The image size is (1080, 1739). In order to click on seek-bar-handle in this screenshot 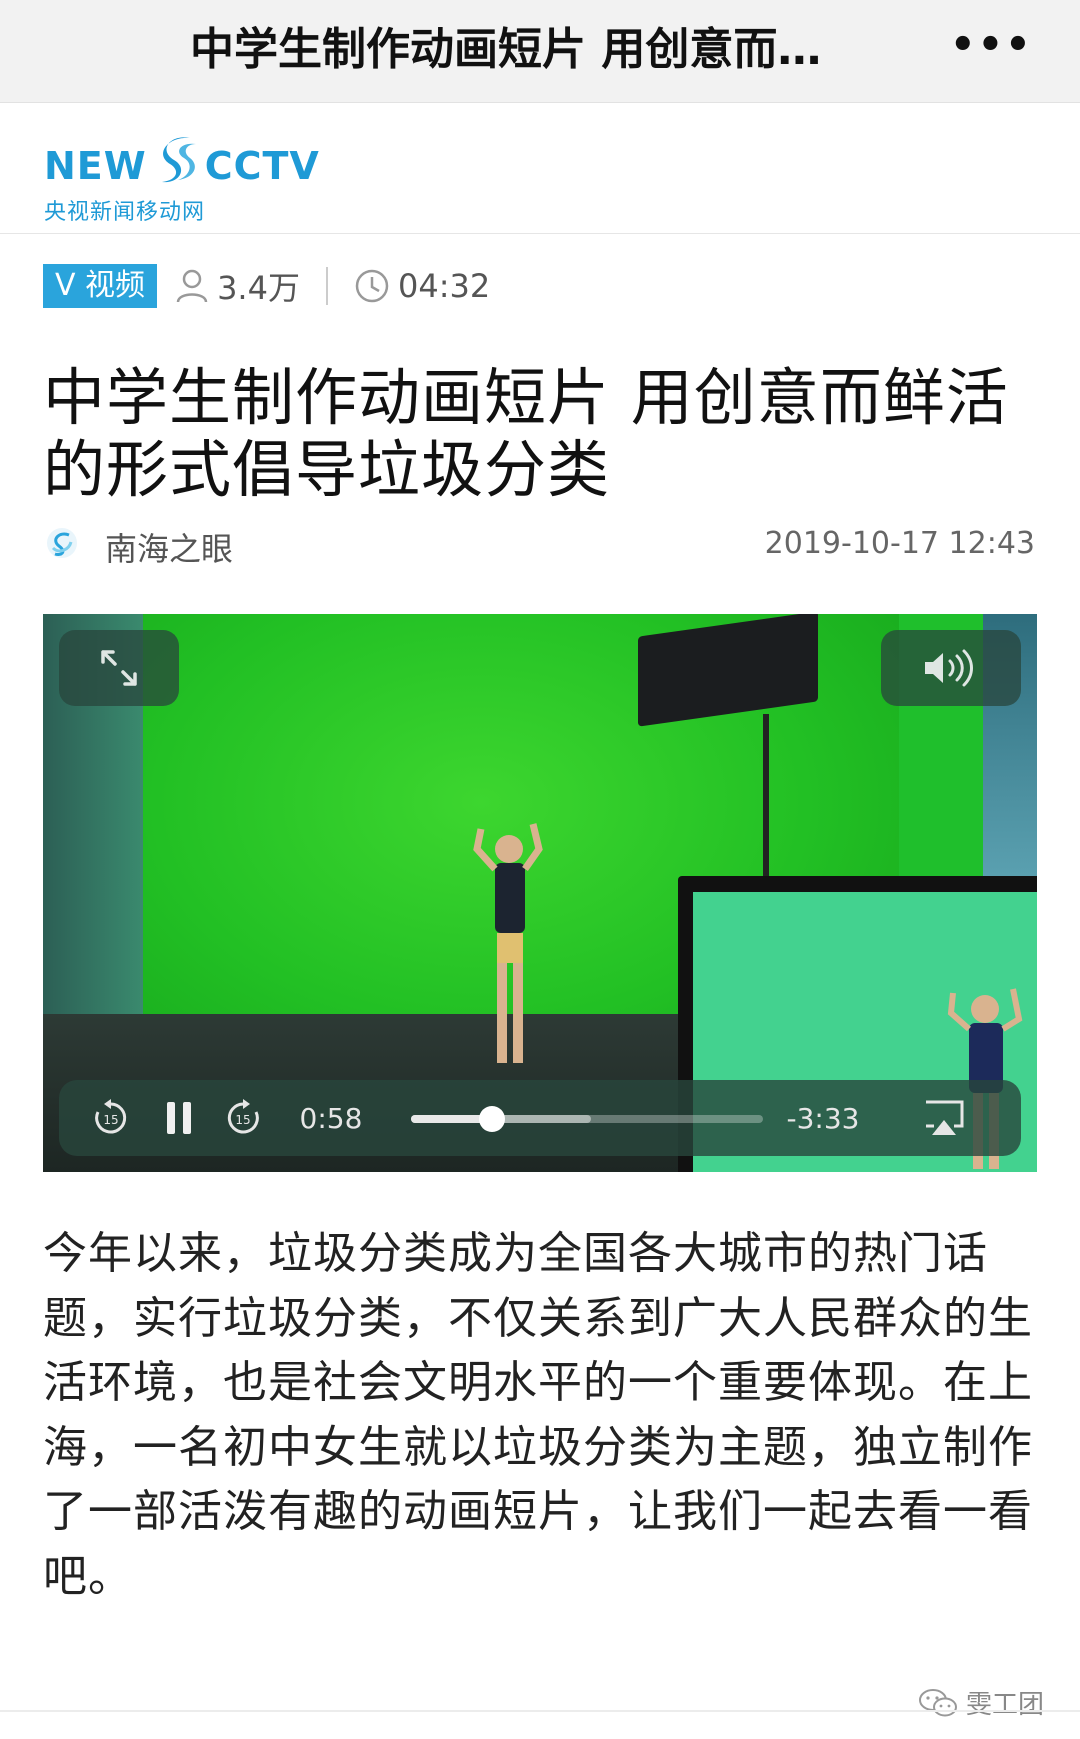, I will do `click(491, 1119)`.